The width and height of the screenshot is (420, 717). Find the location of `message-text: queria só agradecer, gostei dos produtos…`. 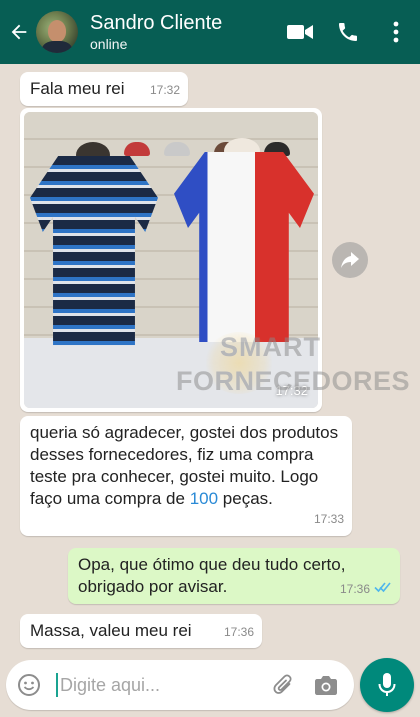

message-text: queria só agradecer, gostei dos produtos… is located at coordinates (186, 466).